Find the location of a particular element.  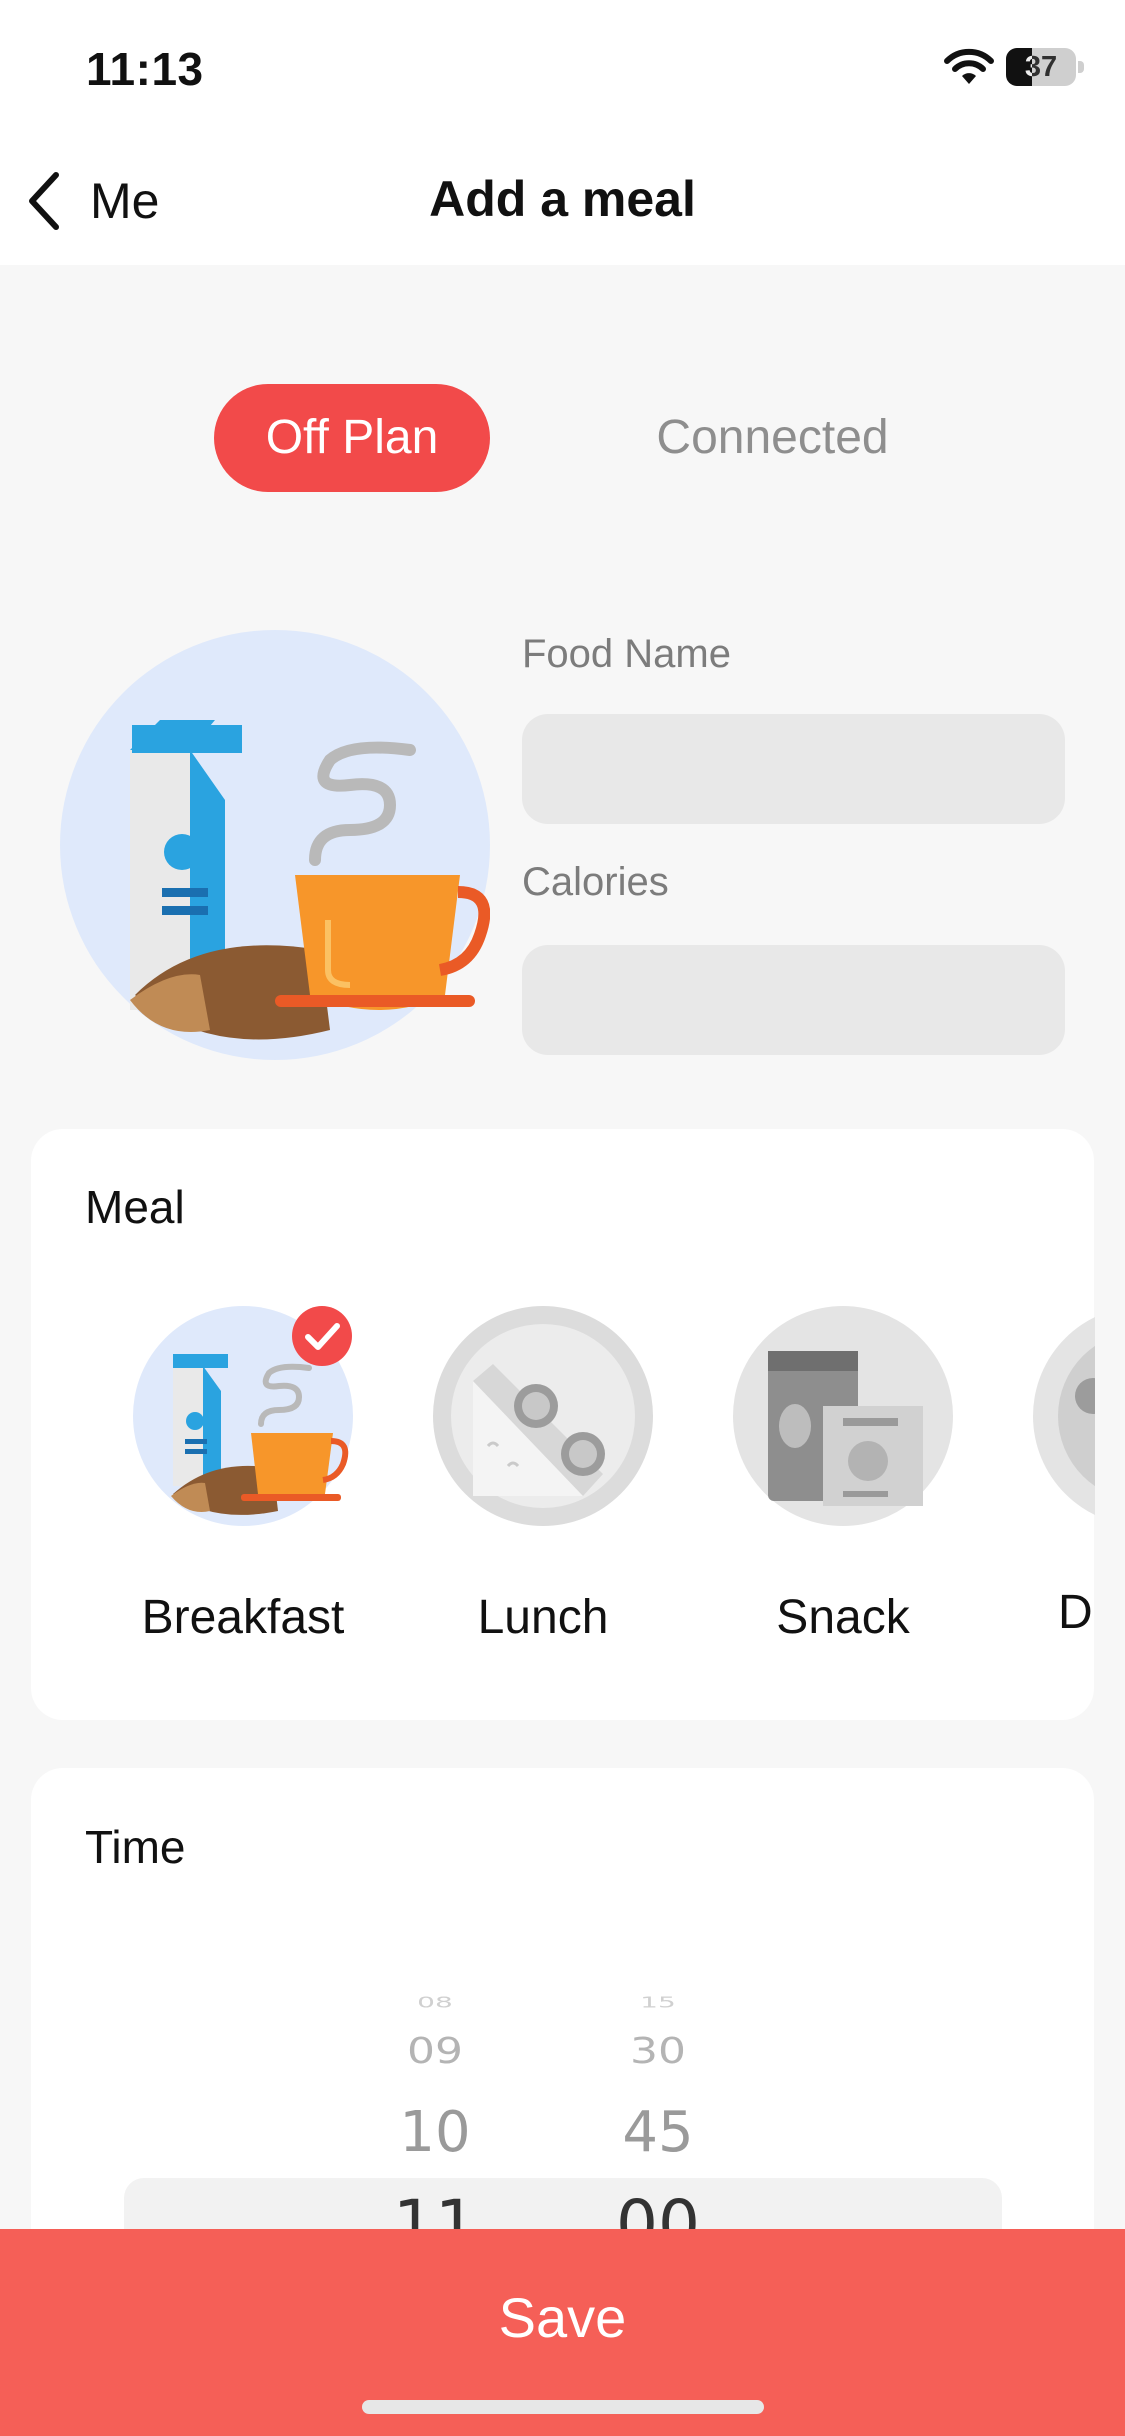

meal-label-breakfast: Breakfast is located at coordinates (243, 1617).